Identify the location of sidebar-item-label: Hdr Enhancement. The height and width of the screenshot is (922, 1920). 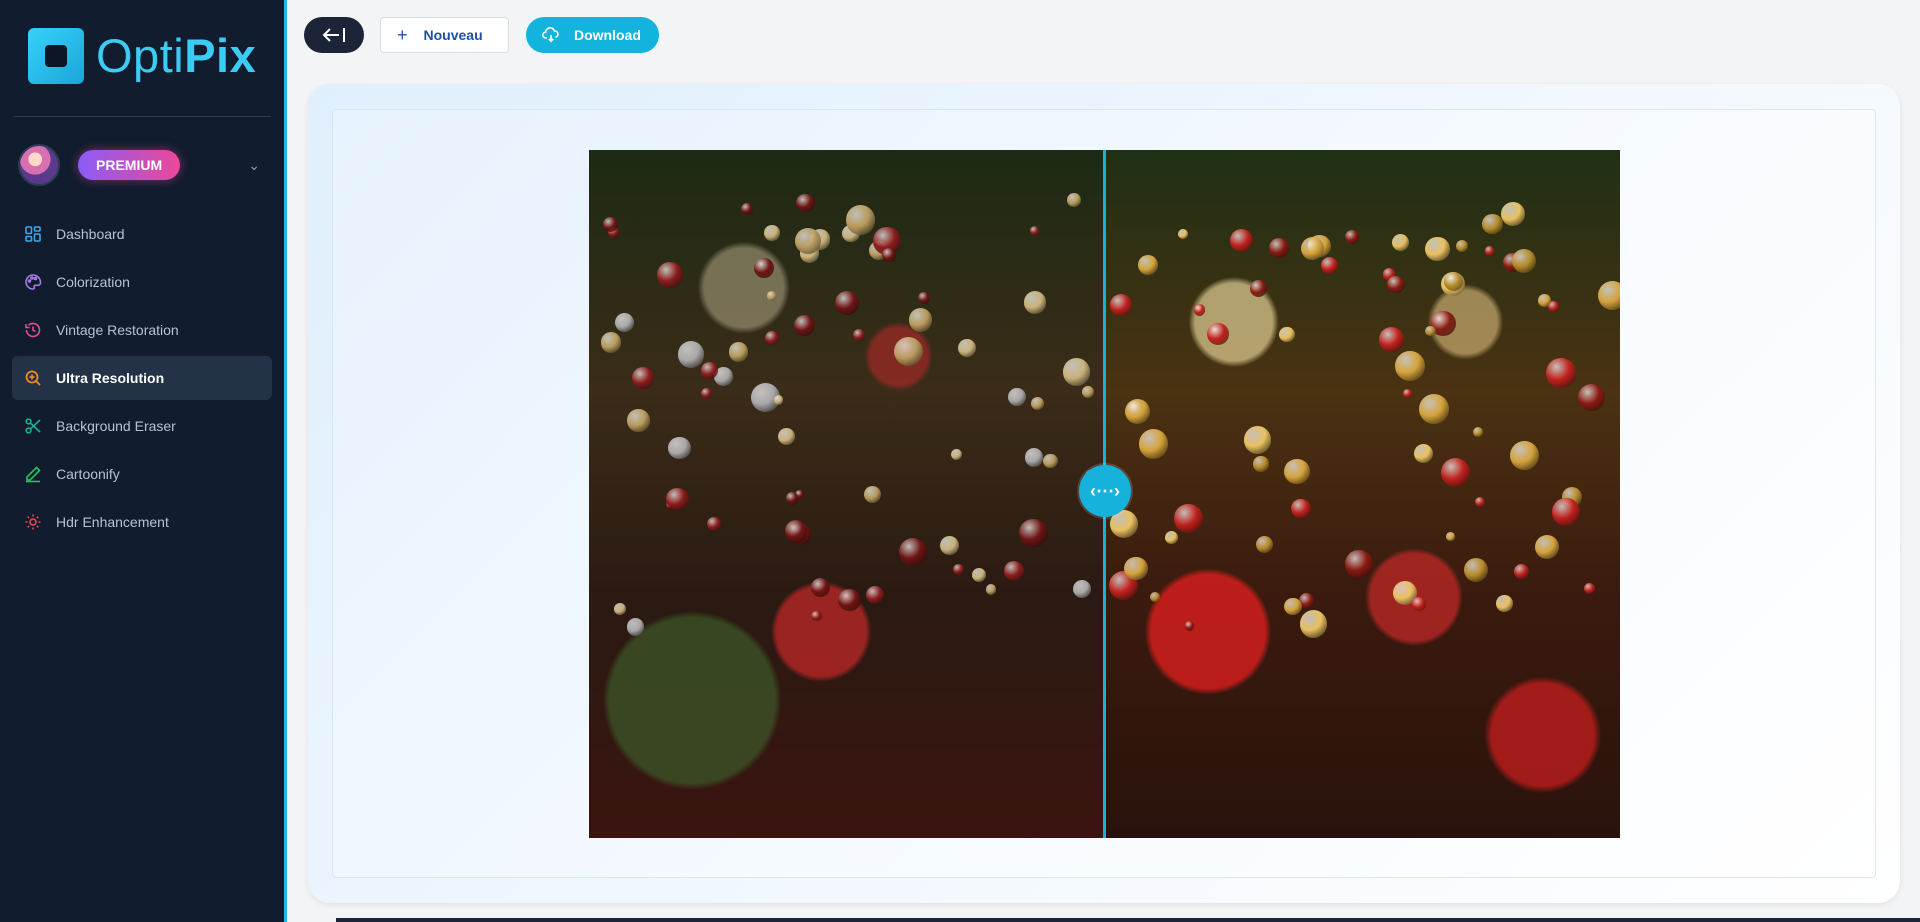
(112, 522).